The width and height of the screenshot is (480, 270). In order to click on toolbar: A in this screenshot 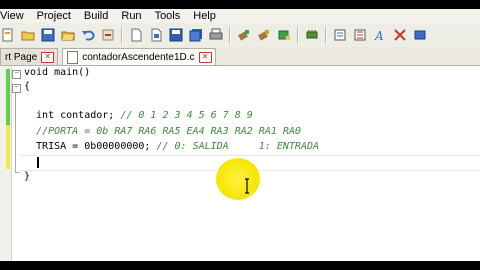, I will do `click(240, 35)`.